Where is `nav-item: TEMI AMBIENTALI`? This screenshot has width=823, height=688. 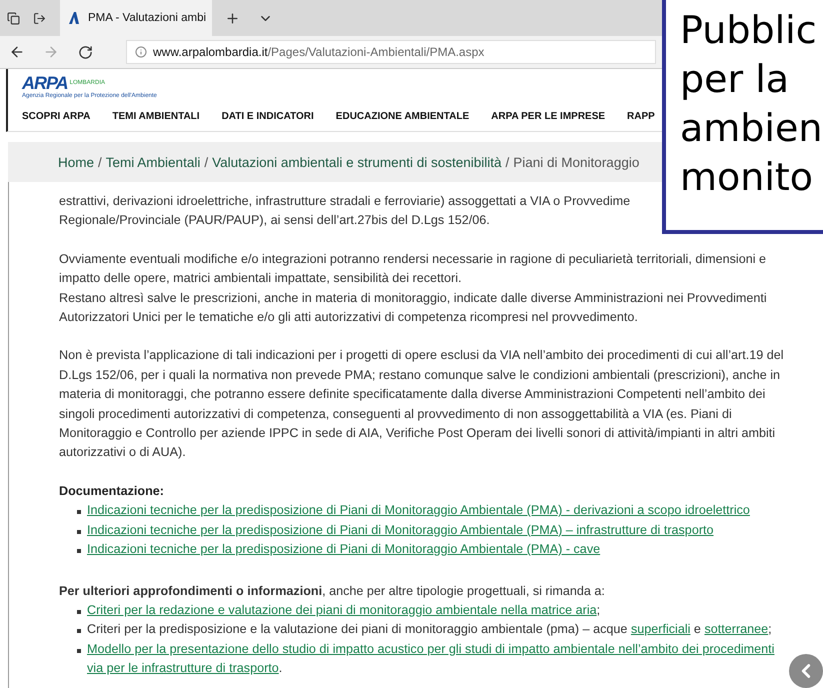
nav-item: TEMI AMBIENTALI is located at coordinates (156, 116).